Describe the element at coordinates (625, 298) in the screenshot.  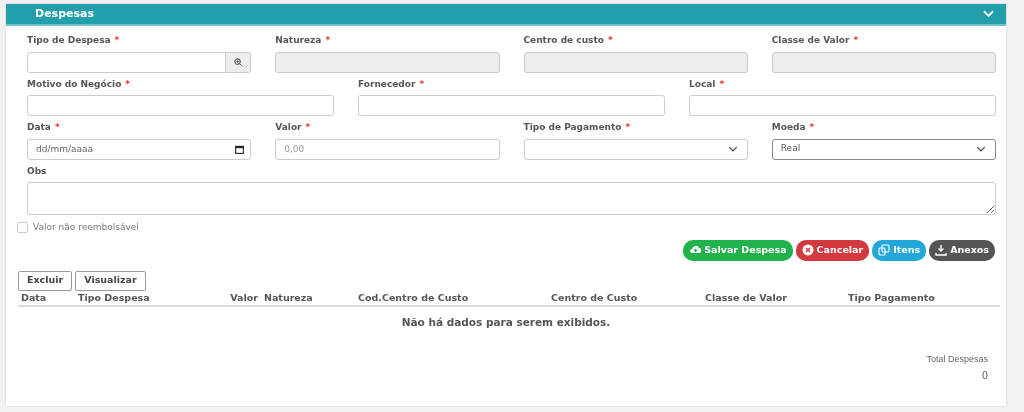
I see `column-header: Centro de Custo` at that location.